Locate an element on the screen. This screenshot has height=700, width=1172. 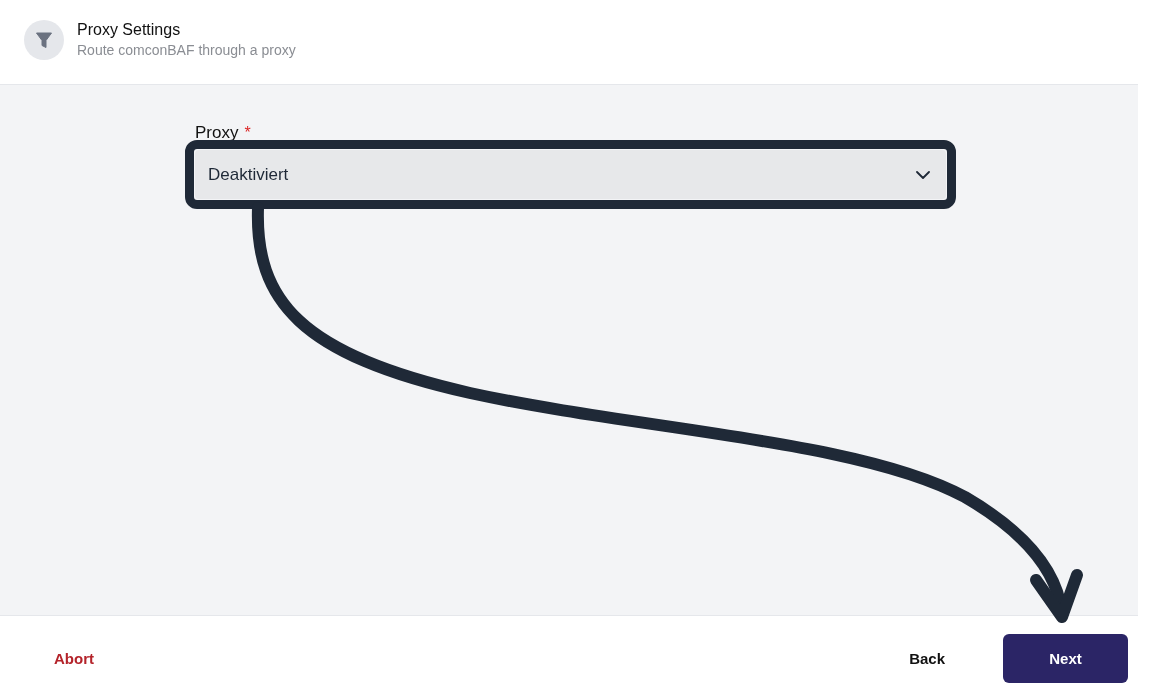
page-title: Proxy Settings is located at coordinates (129, 30).